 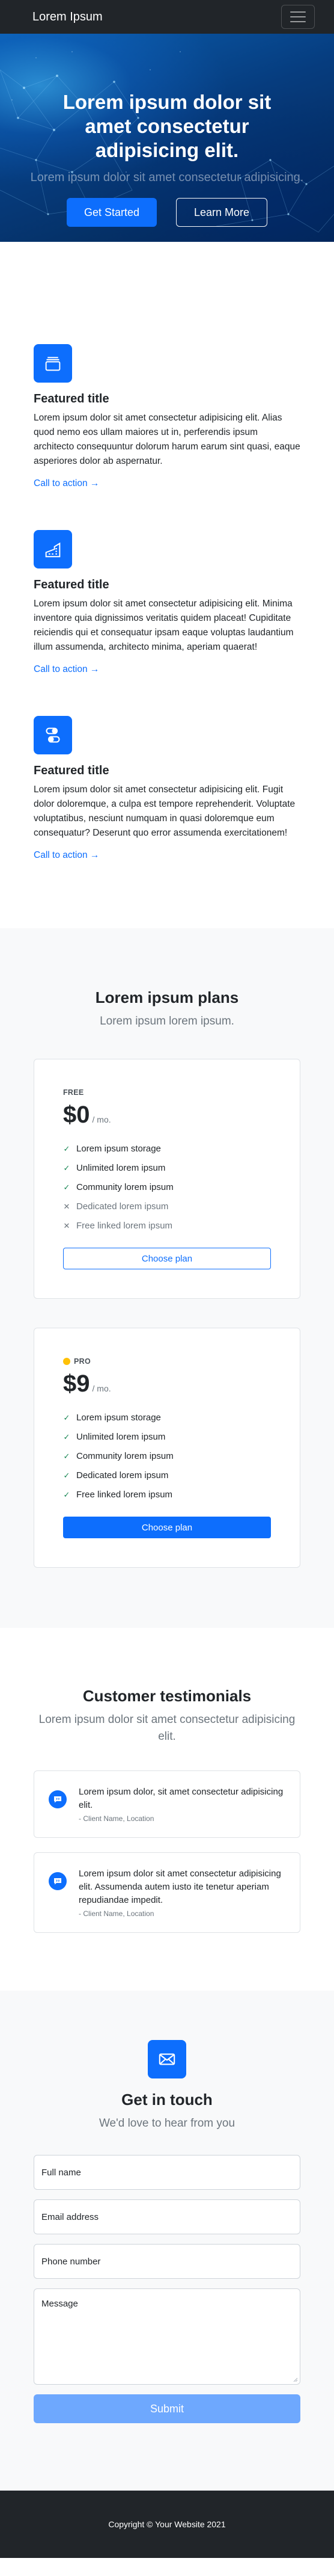 I want to click on email-field: Email address, so click(x=167, y=2216).